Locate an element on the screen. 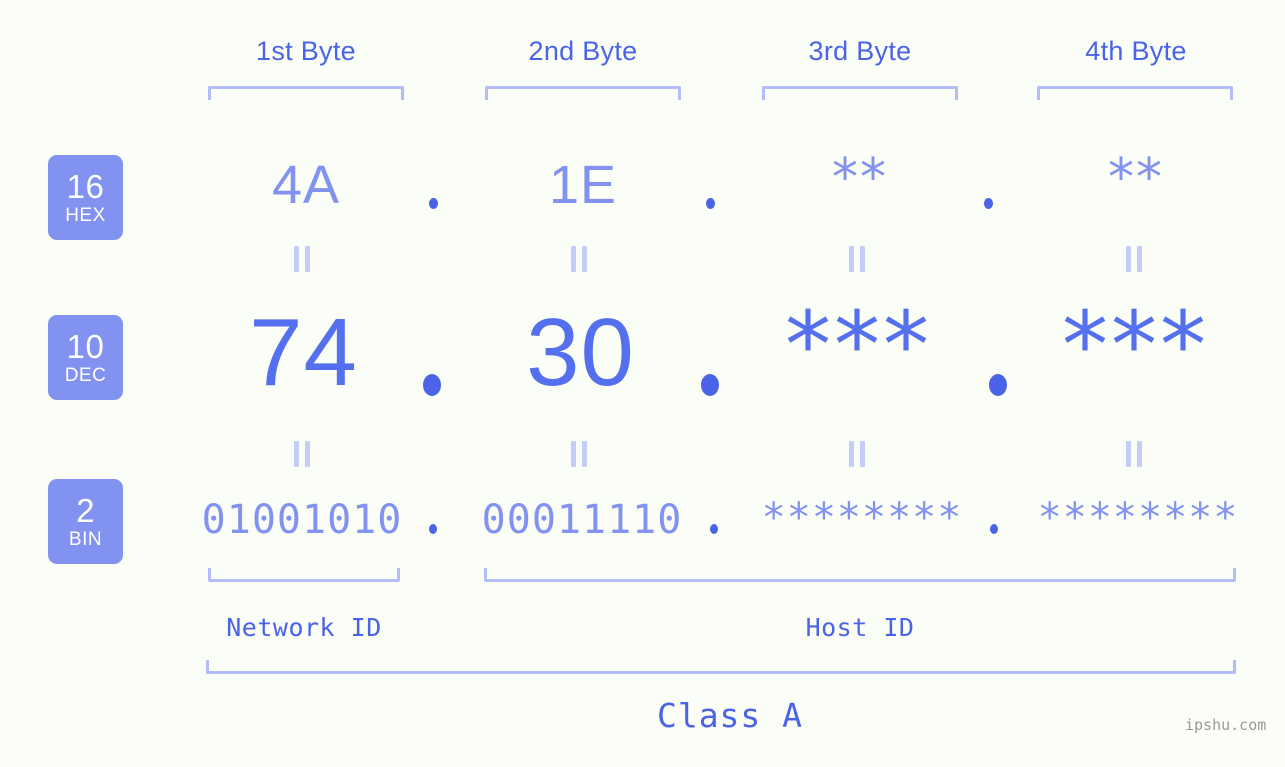 This screenshot has height=767, width=1285. base-badge-bin-number: 2 is located at coordinates (85, 510).